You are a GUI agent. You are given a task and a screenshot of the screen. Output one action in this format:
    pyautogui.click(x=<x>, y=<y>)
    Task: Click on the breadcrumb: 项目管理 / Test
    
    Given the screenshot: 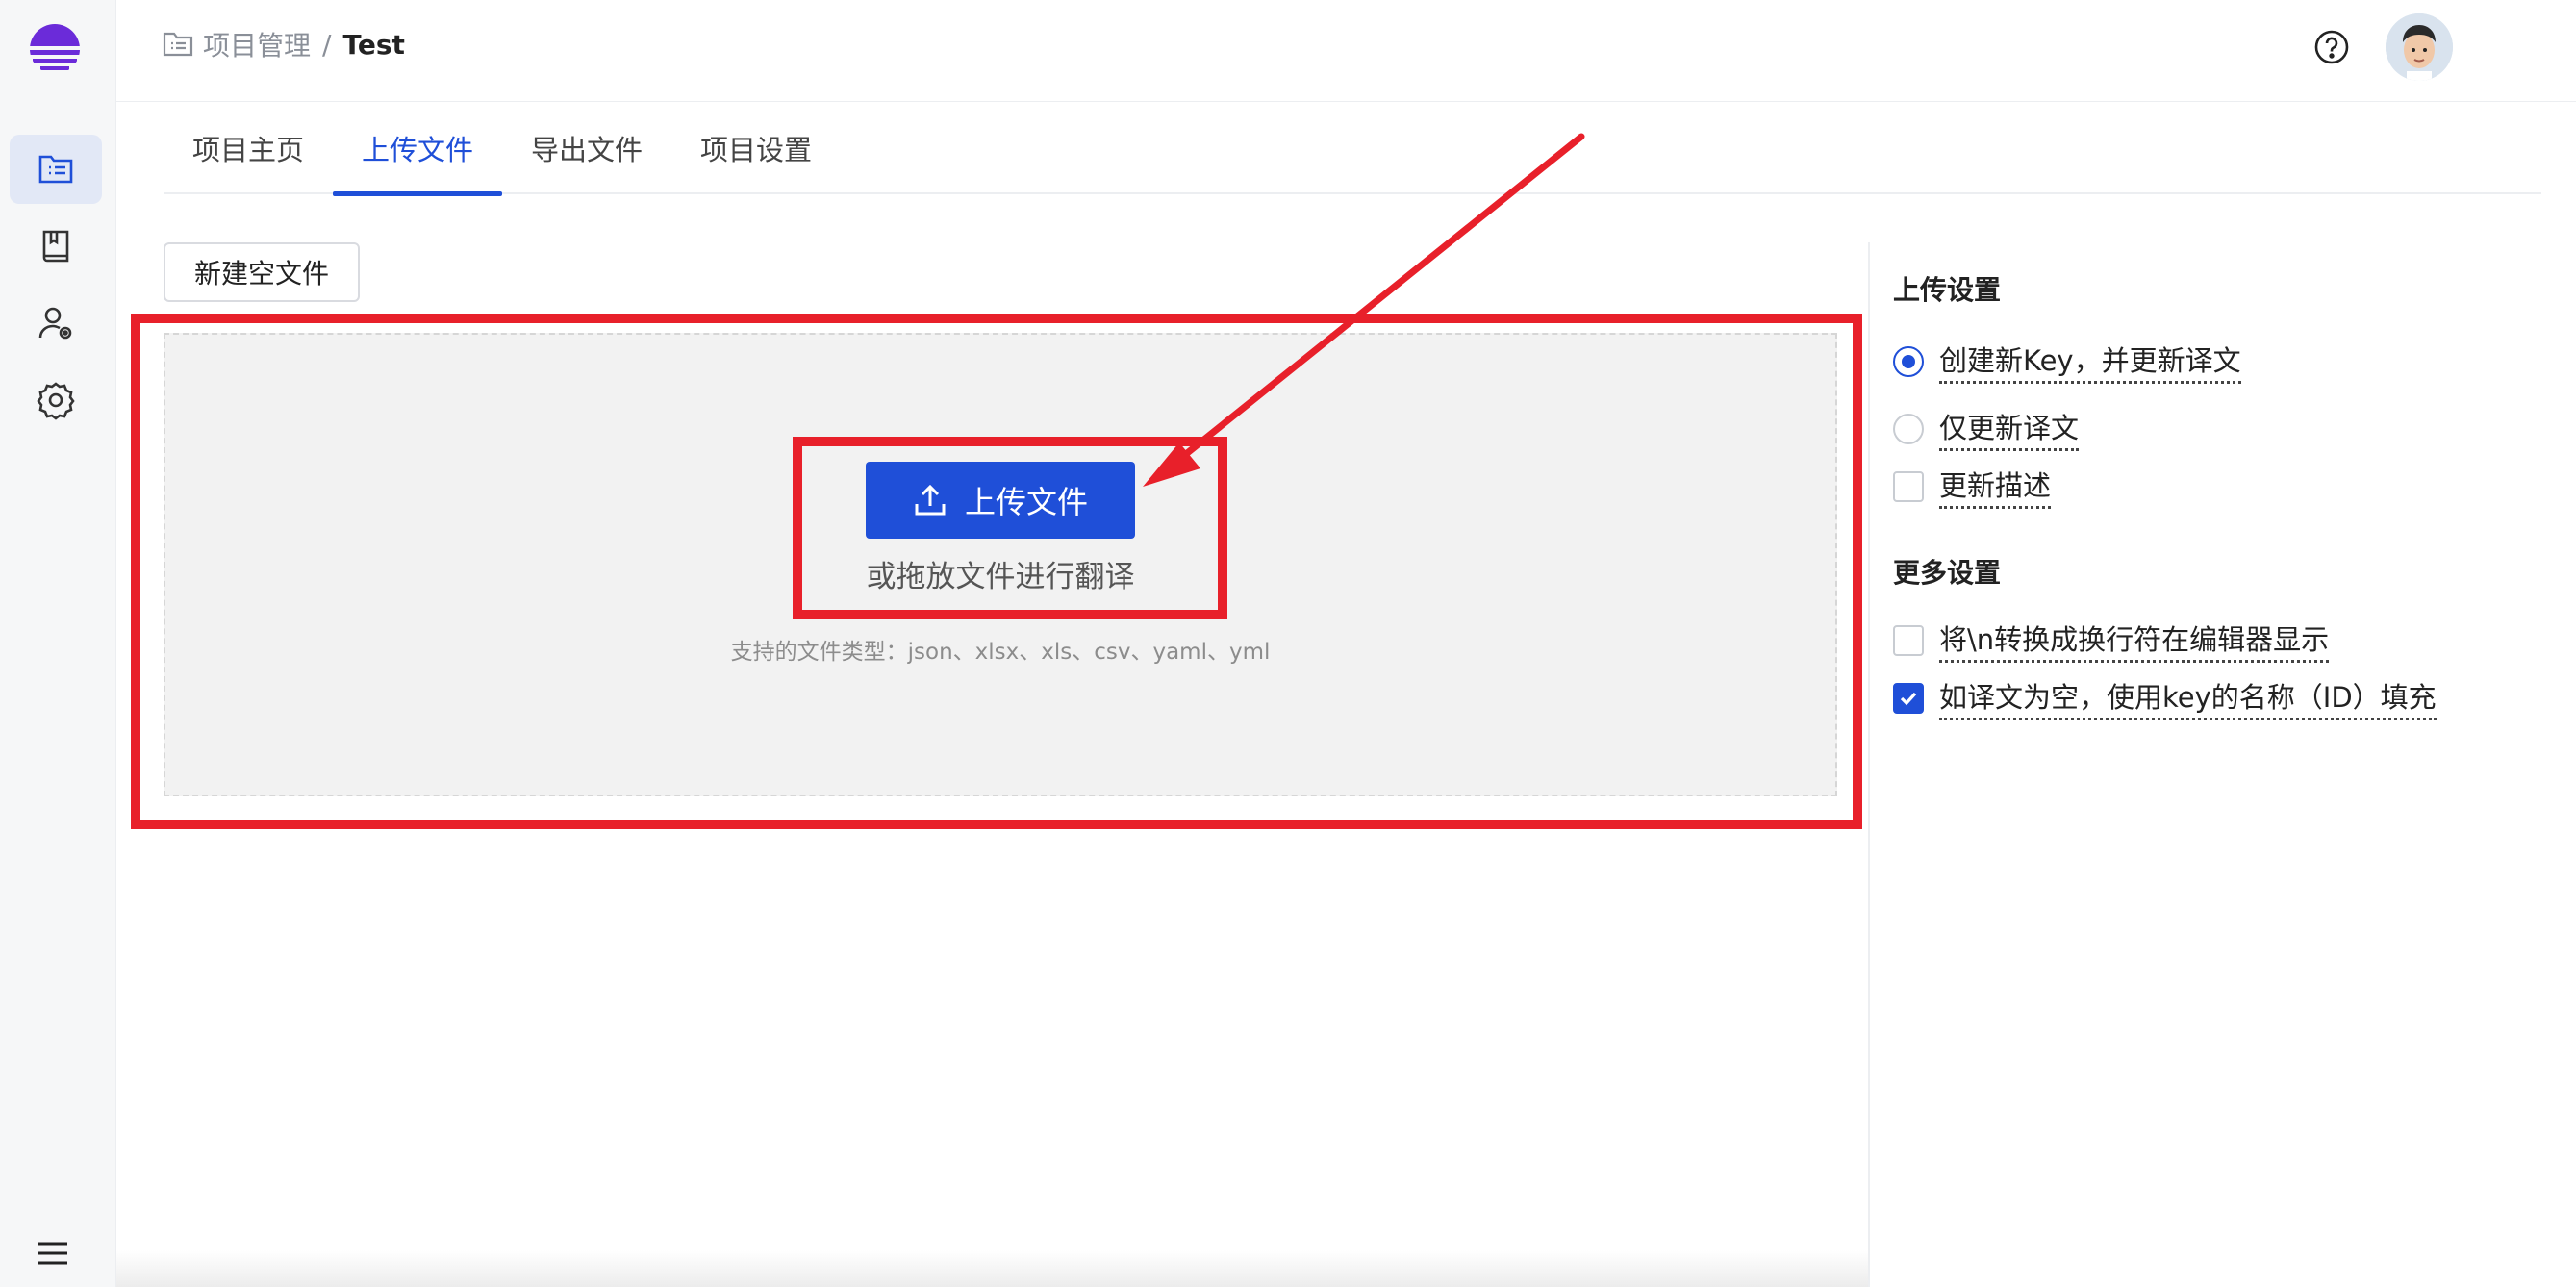 What is the action you would take?
    pyautogui.click(x=284, y=44)
    